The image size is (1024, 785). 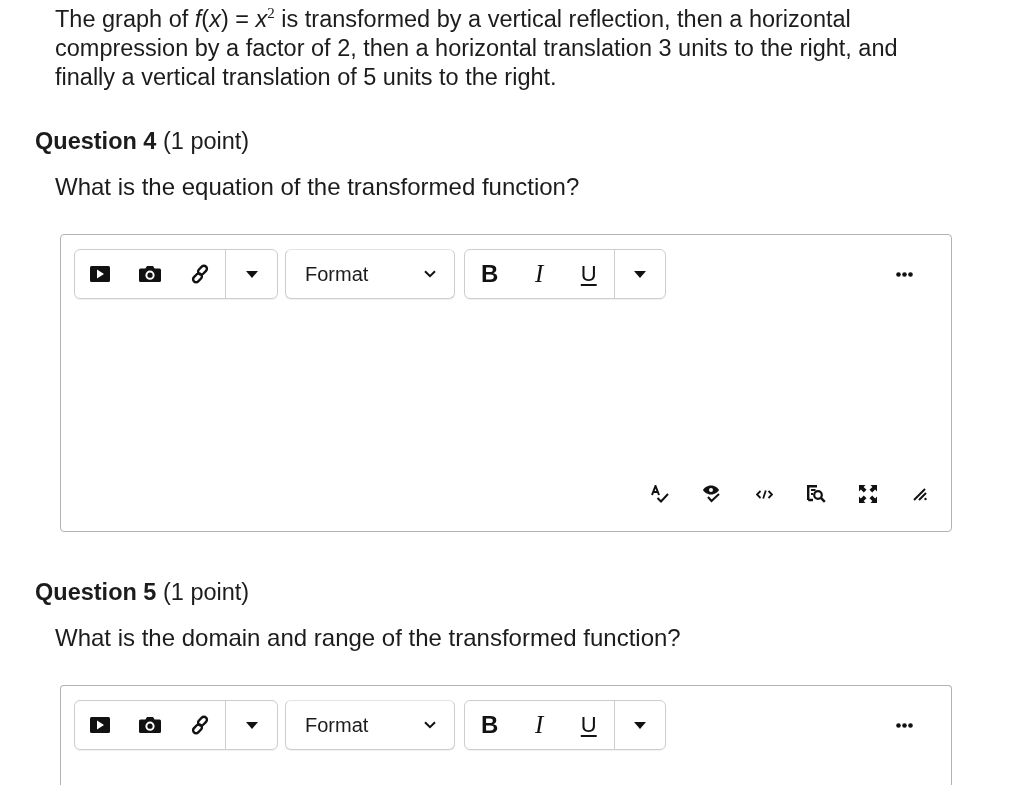 What do you see at coordinates (868, 494) in the screenshot?
I see `fullscreen-icon` at bounding box center [868, 494].